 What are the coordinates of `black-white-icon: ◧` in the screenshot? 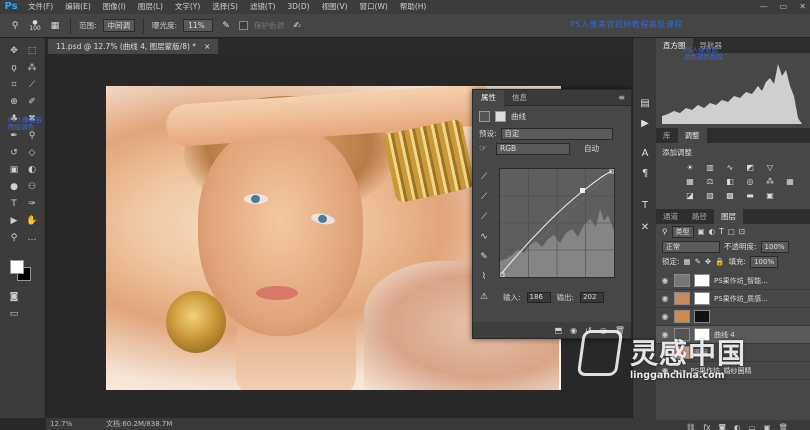 It's located at (730, 181).